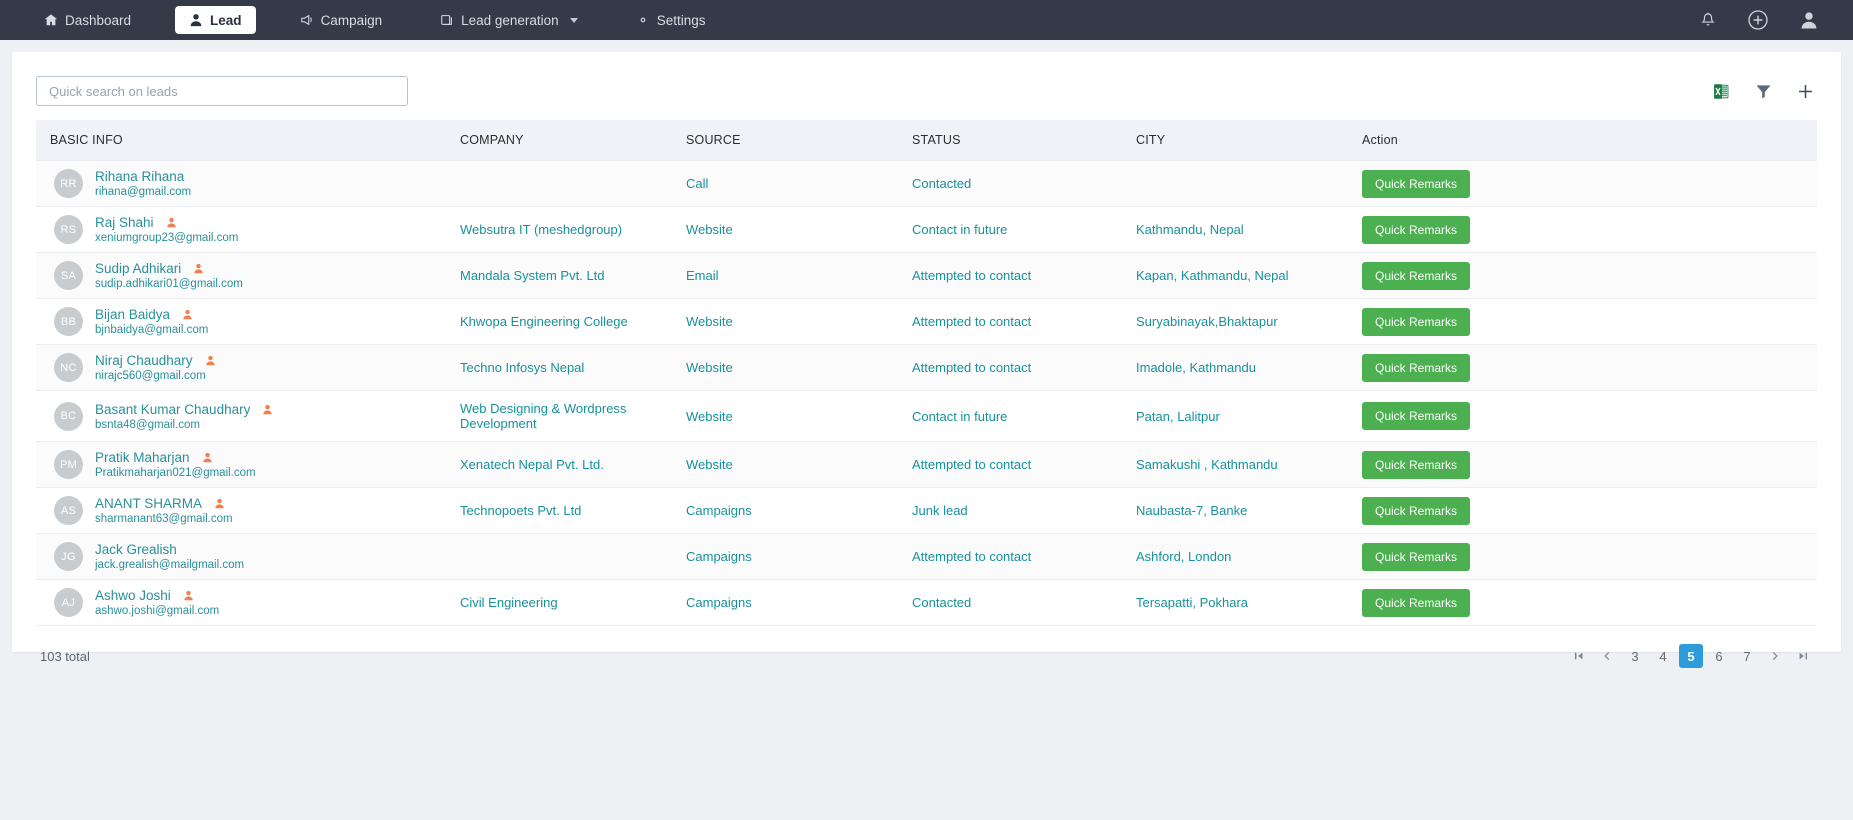 The image size is (1853, 820). I want to click on cell-company: Techno Infosys Nepal, so click(559, 367).